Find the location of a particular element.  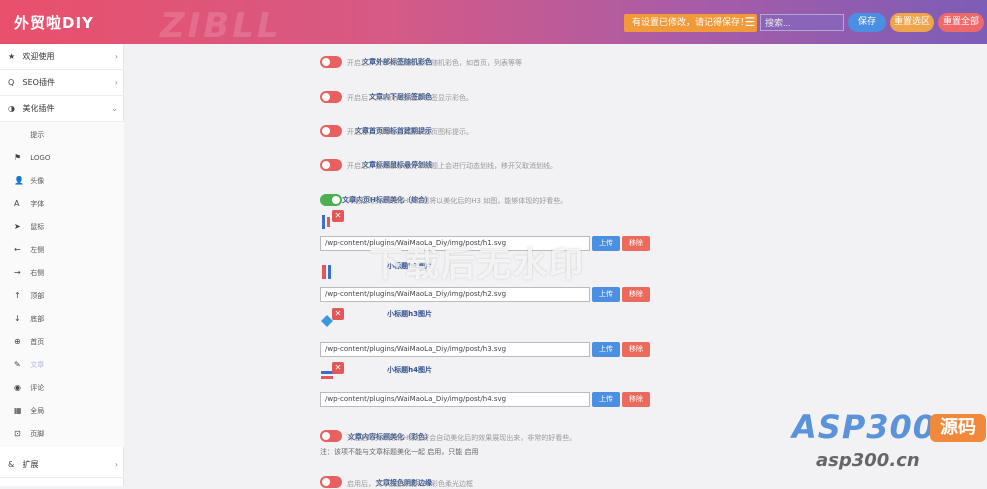

sidebar-subitem-label: 首页 is located at coordinates (37, 342).